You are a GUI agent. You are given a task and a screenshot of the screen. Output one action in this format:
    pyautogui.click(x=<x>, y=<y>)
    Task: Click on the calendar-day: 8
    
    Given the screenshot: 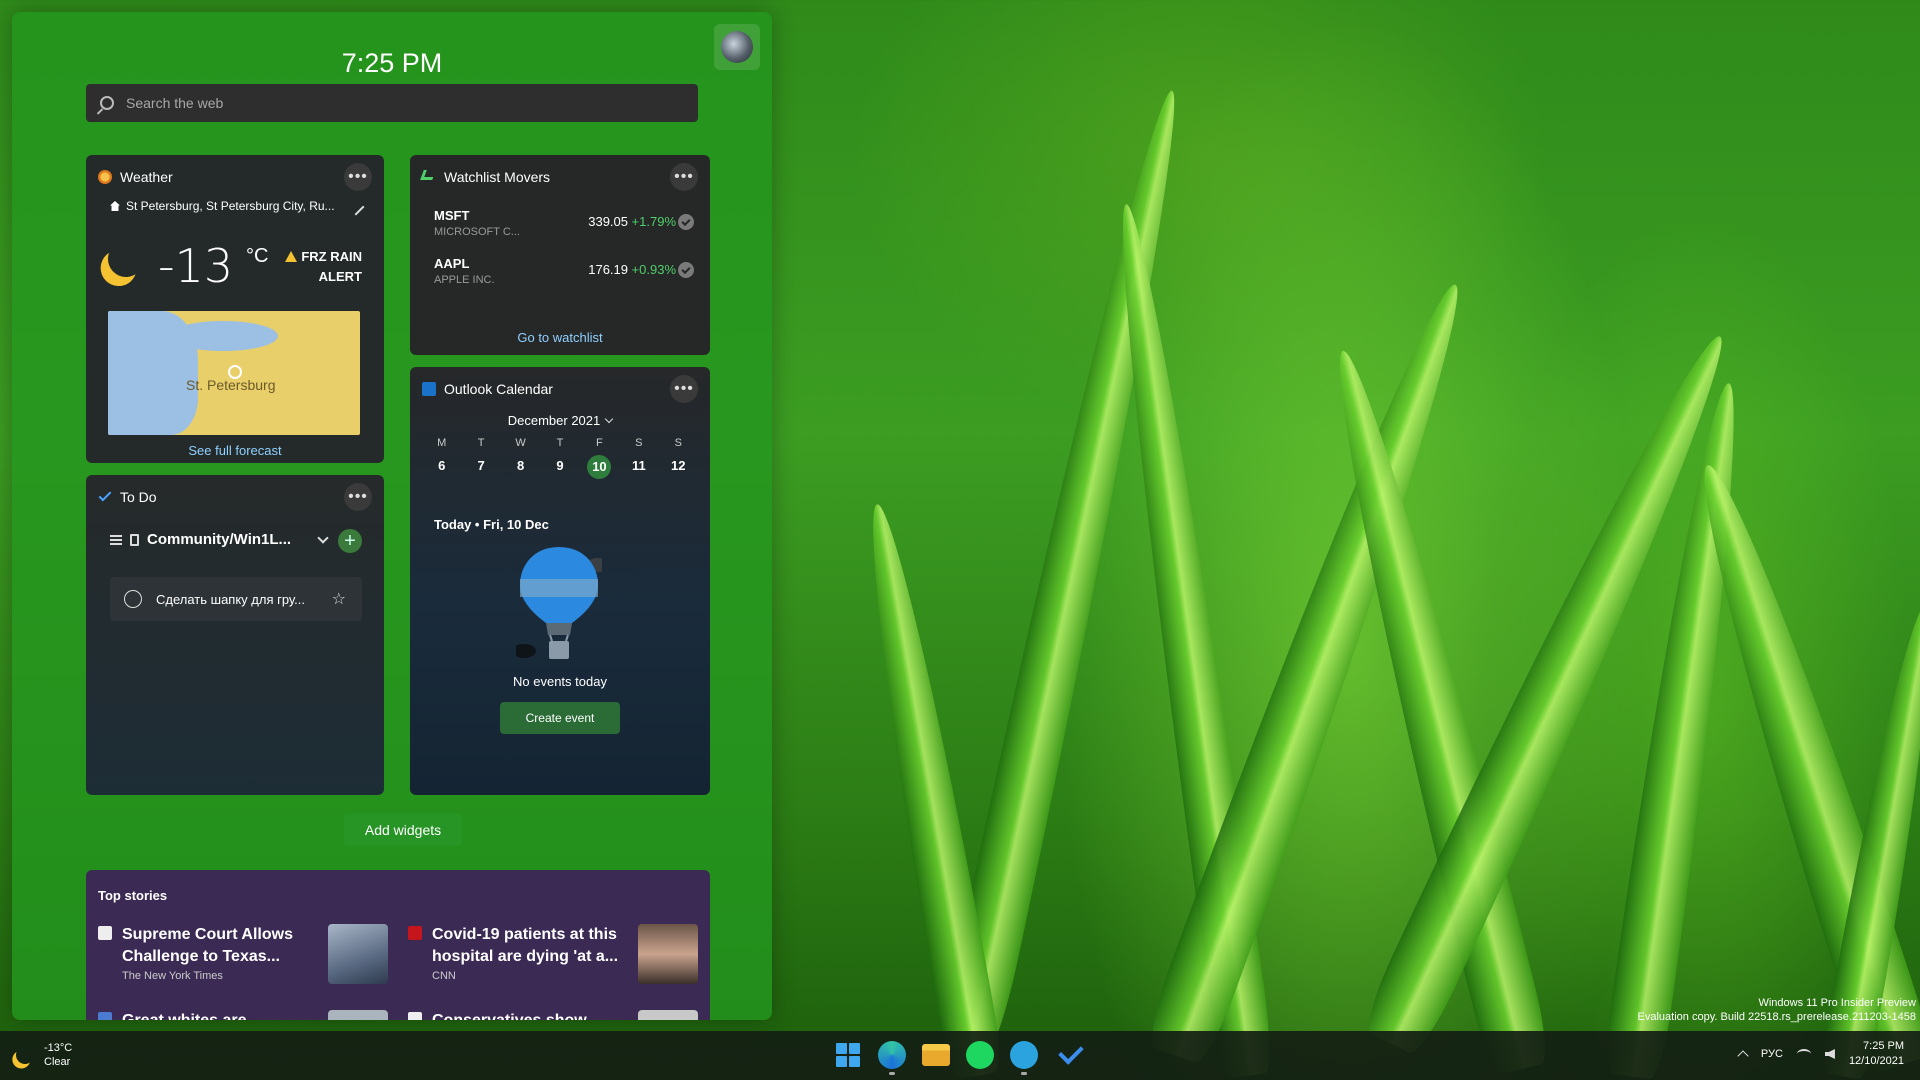 What is the action you would take?
    pyautogui.click(x=520, y=466)
    